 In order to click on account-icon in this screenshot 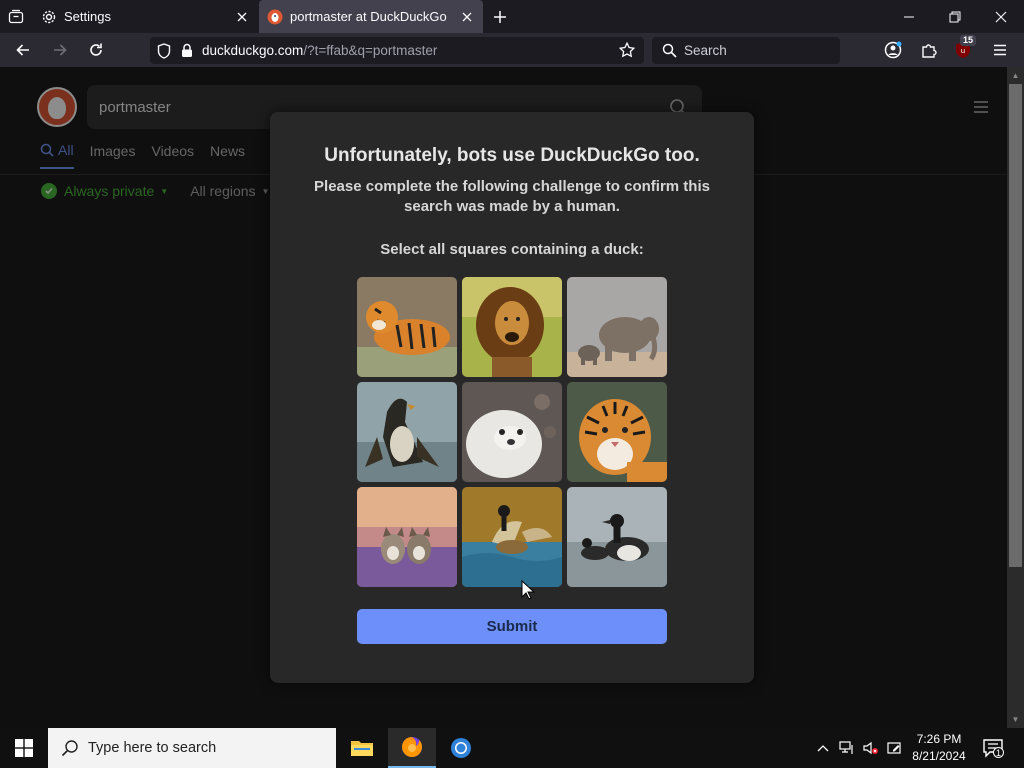, I will do `click(893, 50)`.